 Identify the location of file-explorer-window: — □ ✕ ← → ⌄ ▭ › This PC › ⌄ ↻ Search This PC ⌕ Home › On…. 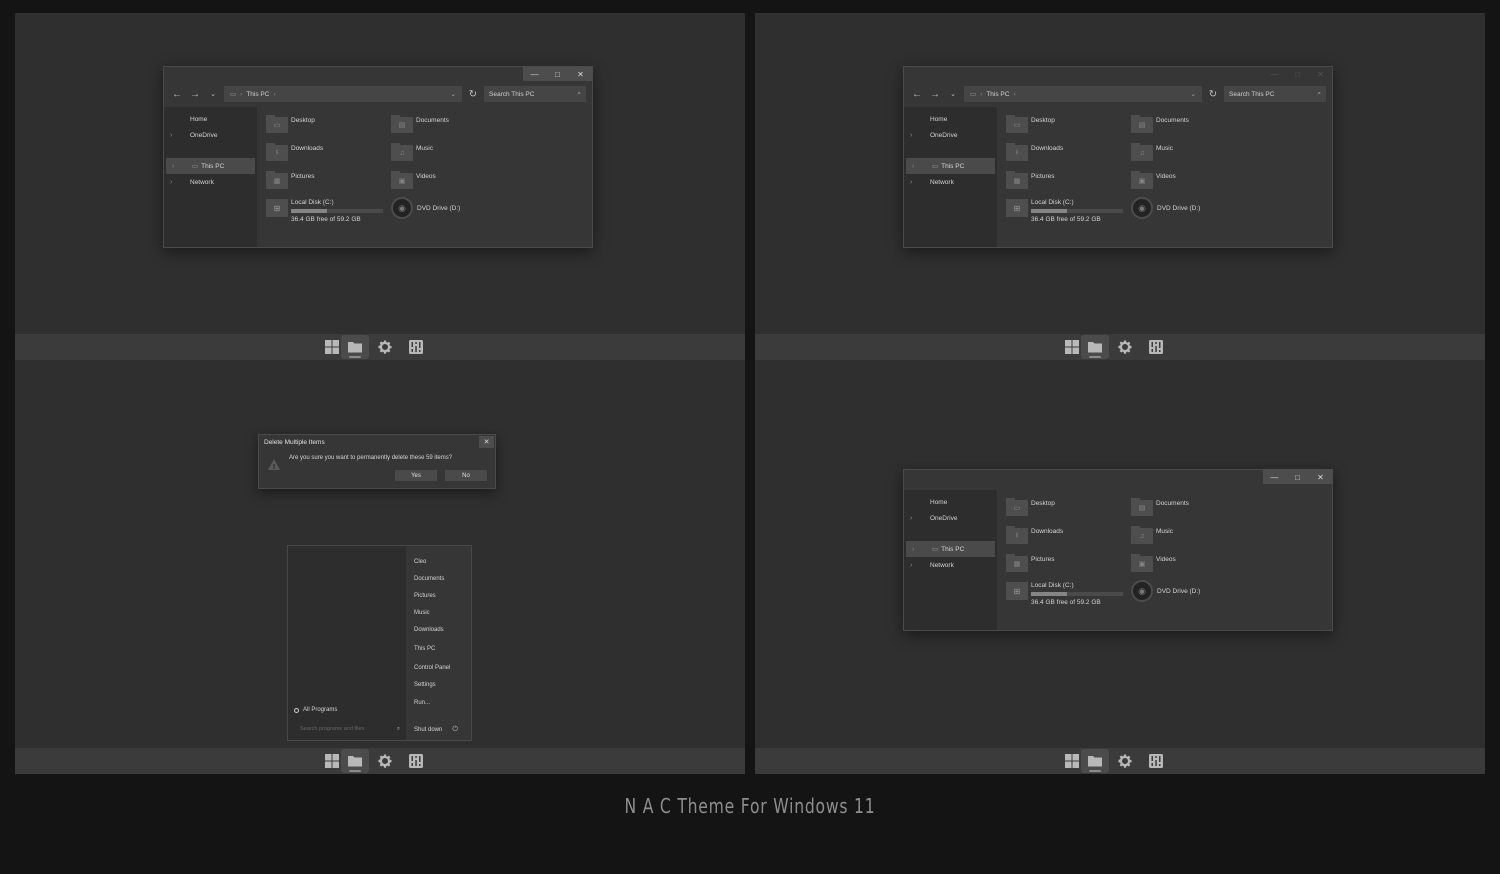
(1118, 157).